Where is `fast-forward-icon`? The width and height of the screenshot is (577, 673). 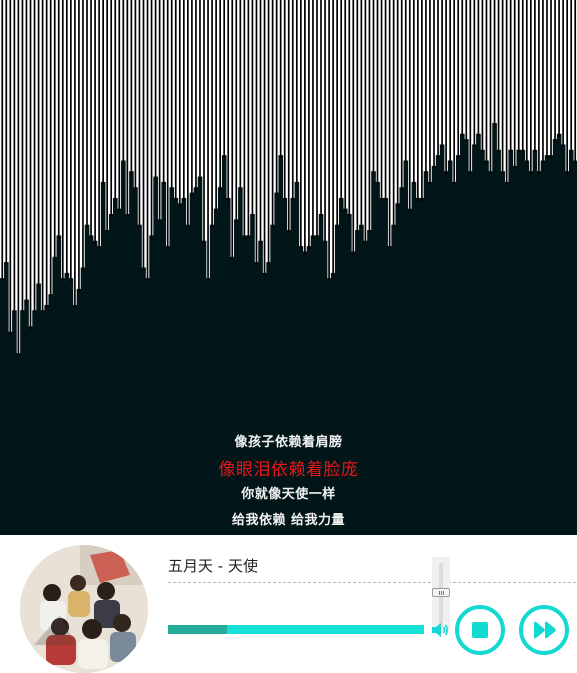 fast-forward-icon is located at coordinates (545, 630).